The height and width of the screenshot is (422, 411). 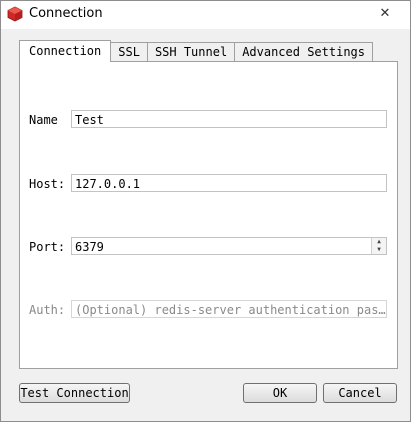 I want to click on host-label: Host:, so click(x=47, y=184).